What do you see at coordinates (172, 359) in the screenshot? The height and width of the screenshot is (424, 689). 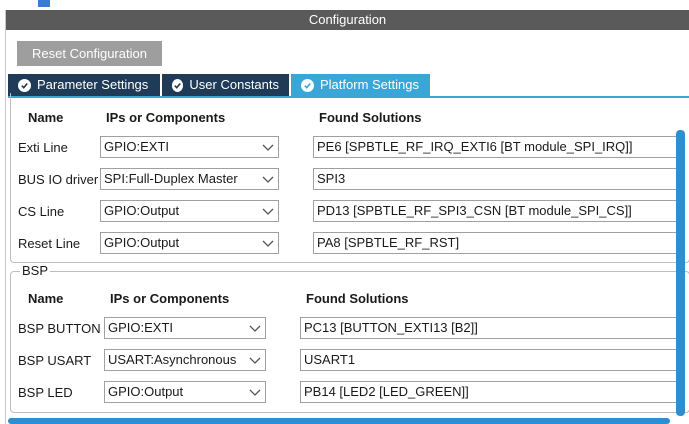 I see `ip-select-value: USART:Asynchronous` at bounding box center [172, 359].